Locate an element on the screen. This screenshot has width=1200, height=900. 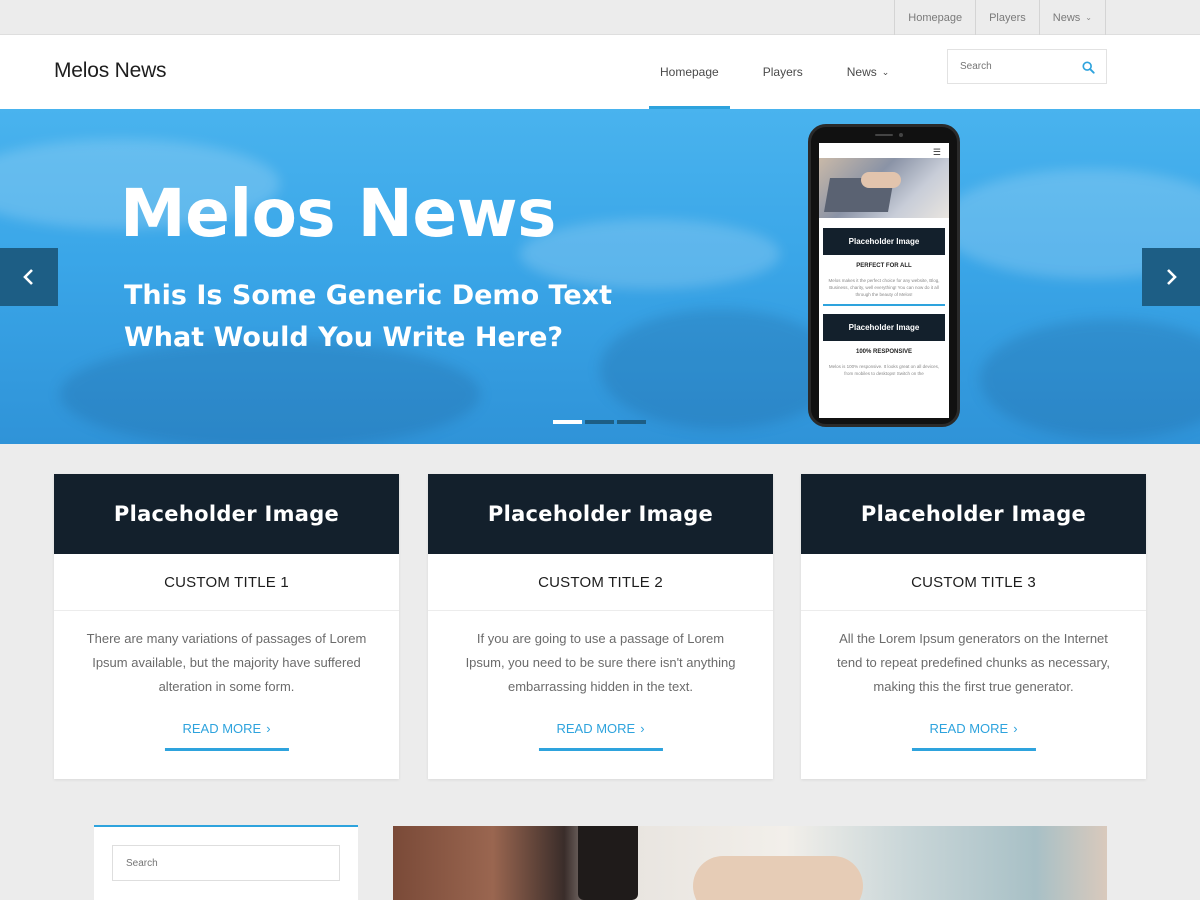
main-nav: Homepage Players News ⌄ is located at coordinates (785, 72).